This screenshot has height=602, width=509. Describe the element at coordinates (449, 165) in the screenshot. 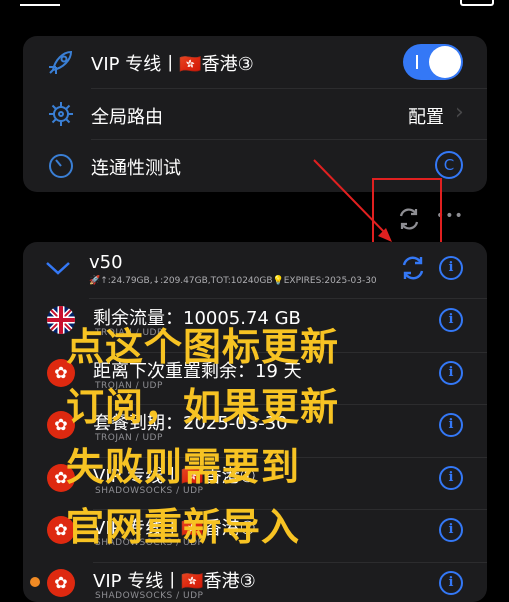

I see `connectivity-badge-icon: C` at that location.